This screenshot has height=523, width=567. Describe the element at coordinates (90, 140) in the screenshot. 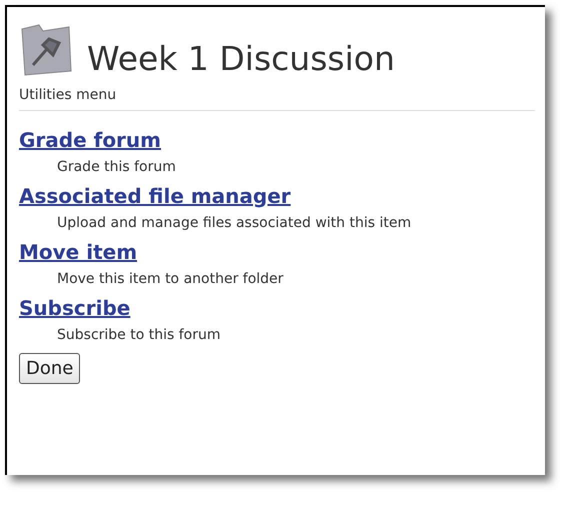

I see `menu-link: Grade forum` at that location.